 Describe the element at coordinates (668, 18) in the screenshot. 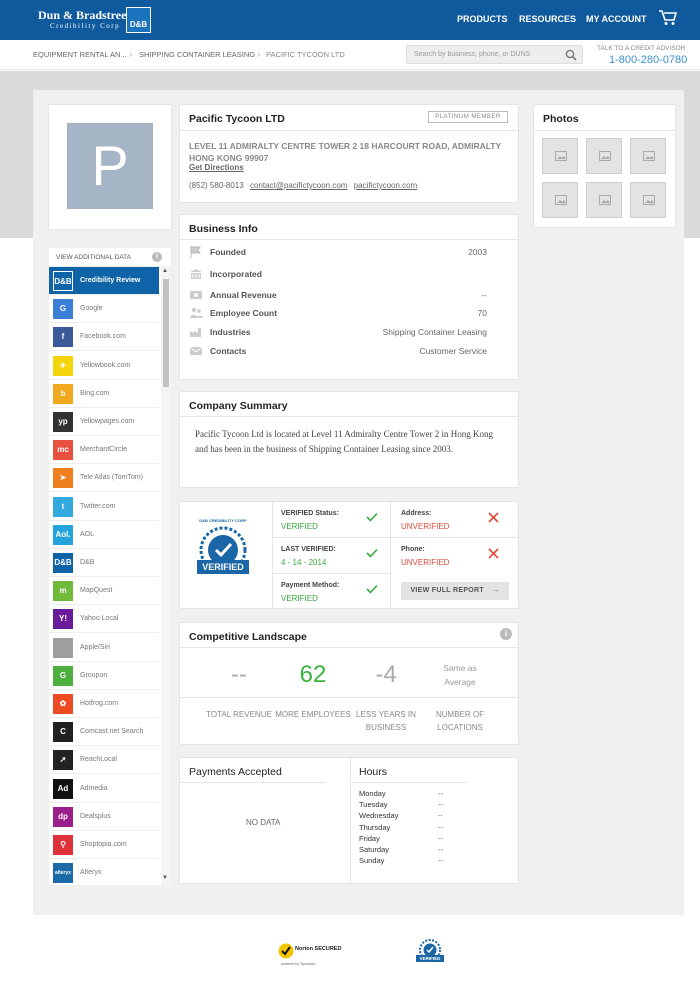

I see `cart-icon` at that location.